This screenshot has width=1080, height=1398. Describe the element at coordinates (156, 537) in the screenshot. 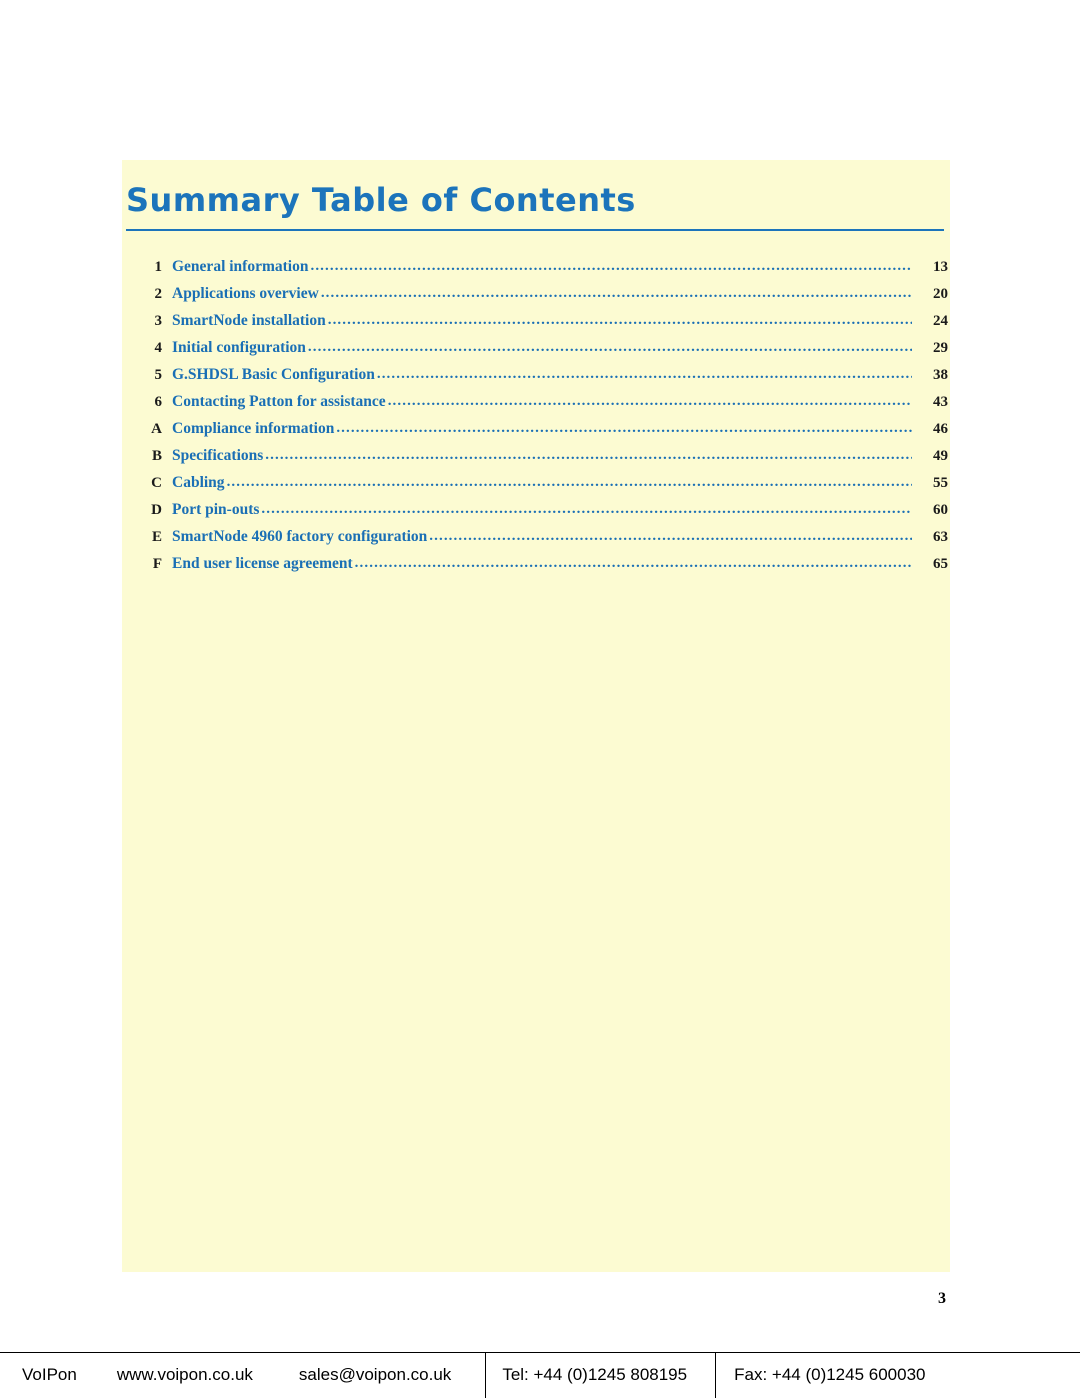

I see `toc-entry-number: E` at that location.